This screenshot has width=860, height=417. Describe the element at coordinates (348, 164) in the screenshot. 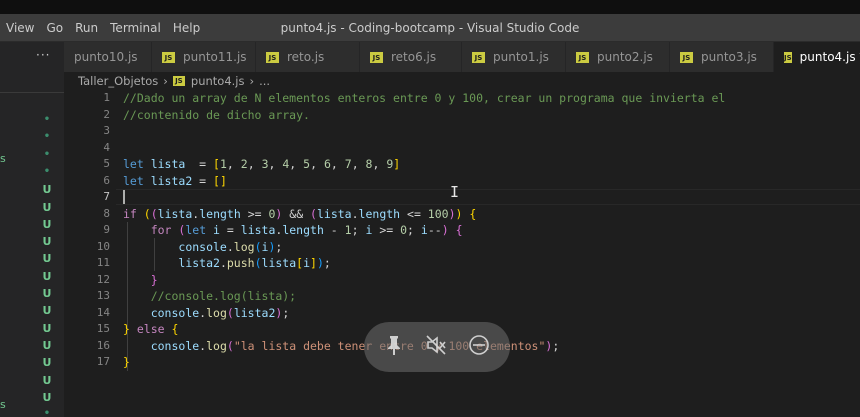

I see `code-token: 7` at that location.